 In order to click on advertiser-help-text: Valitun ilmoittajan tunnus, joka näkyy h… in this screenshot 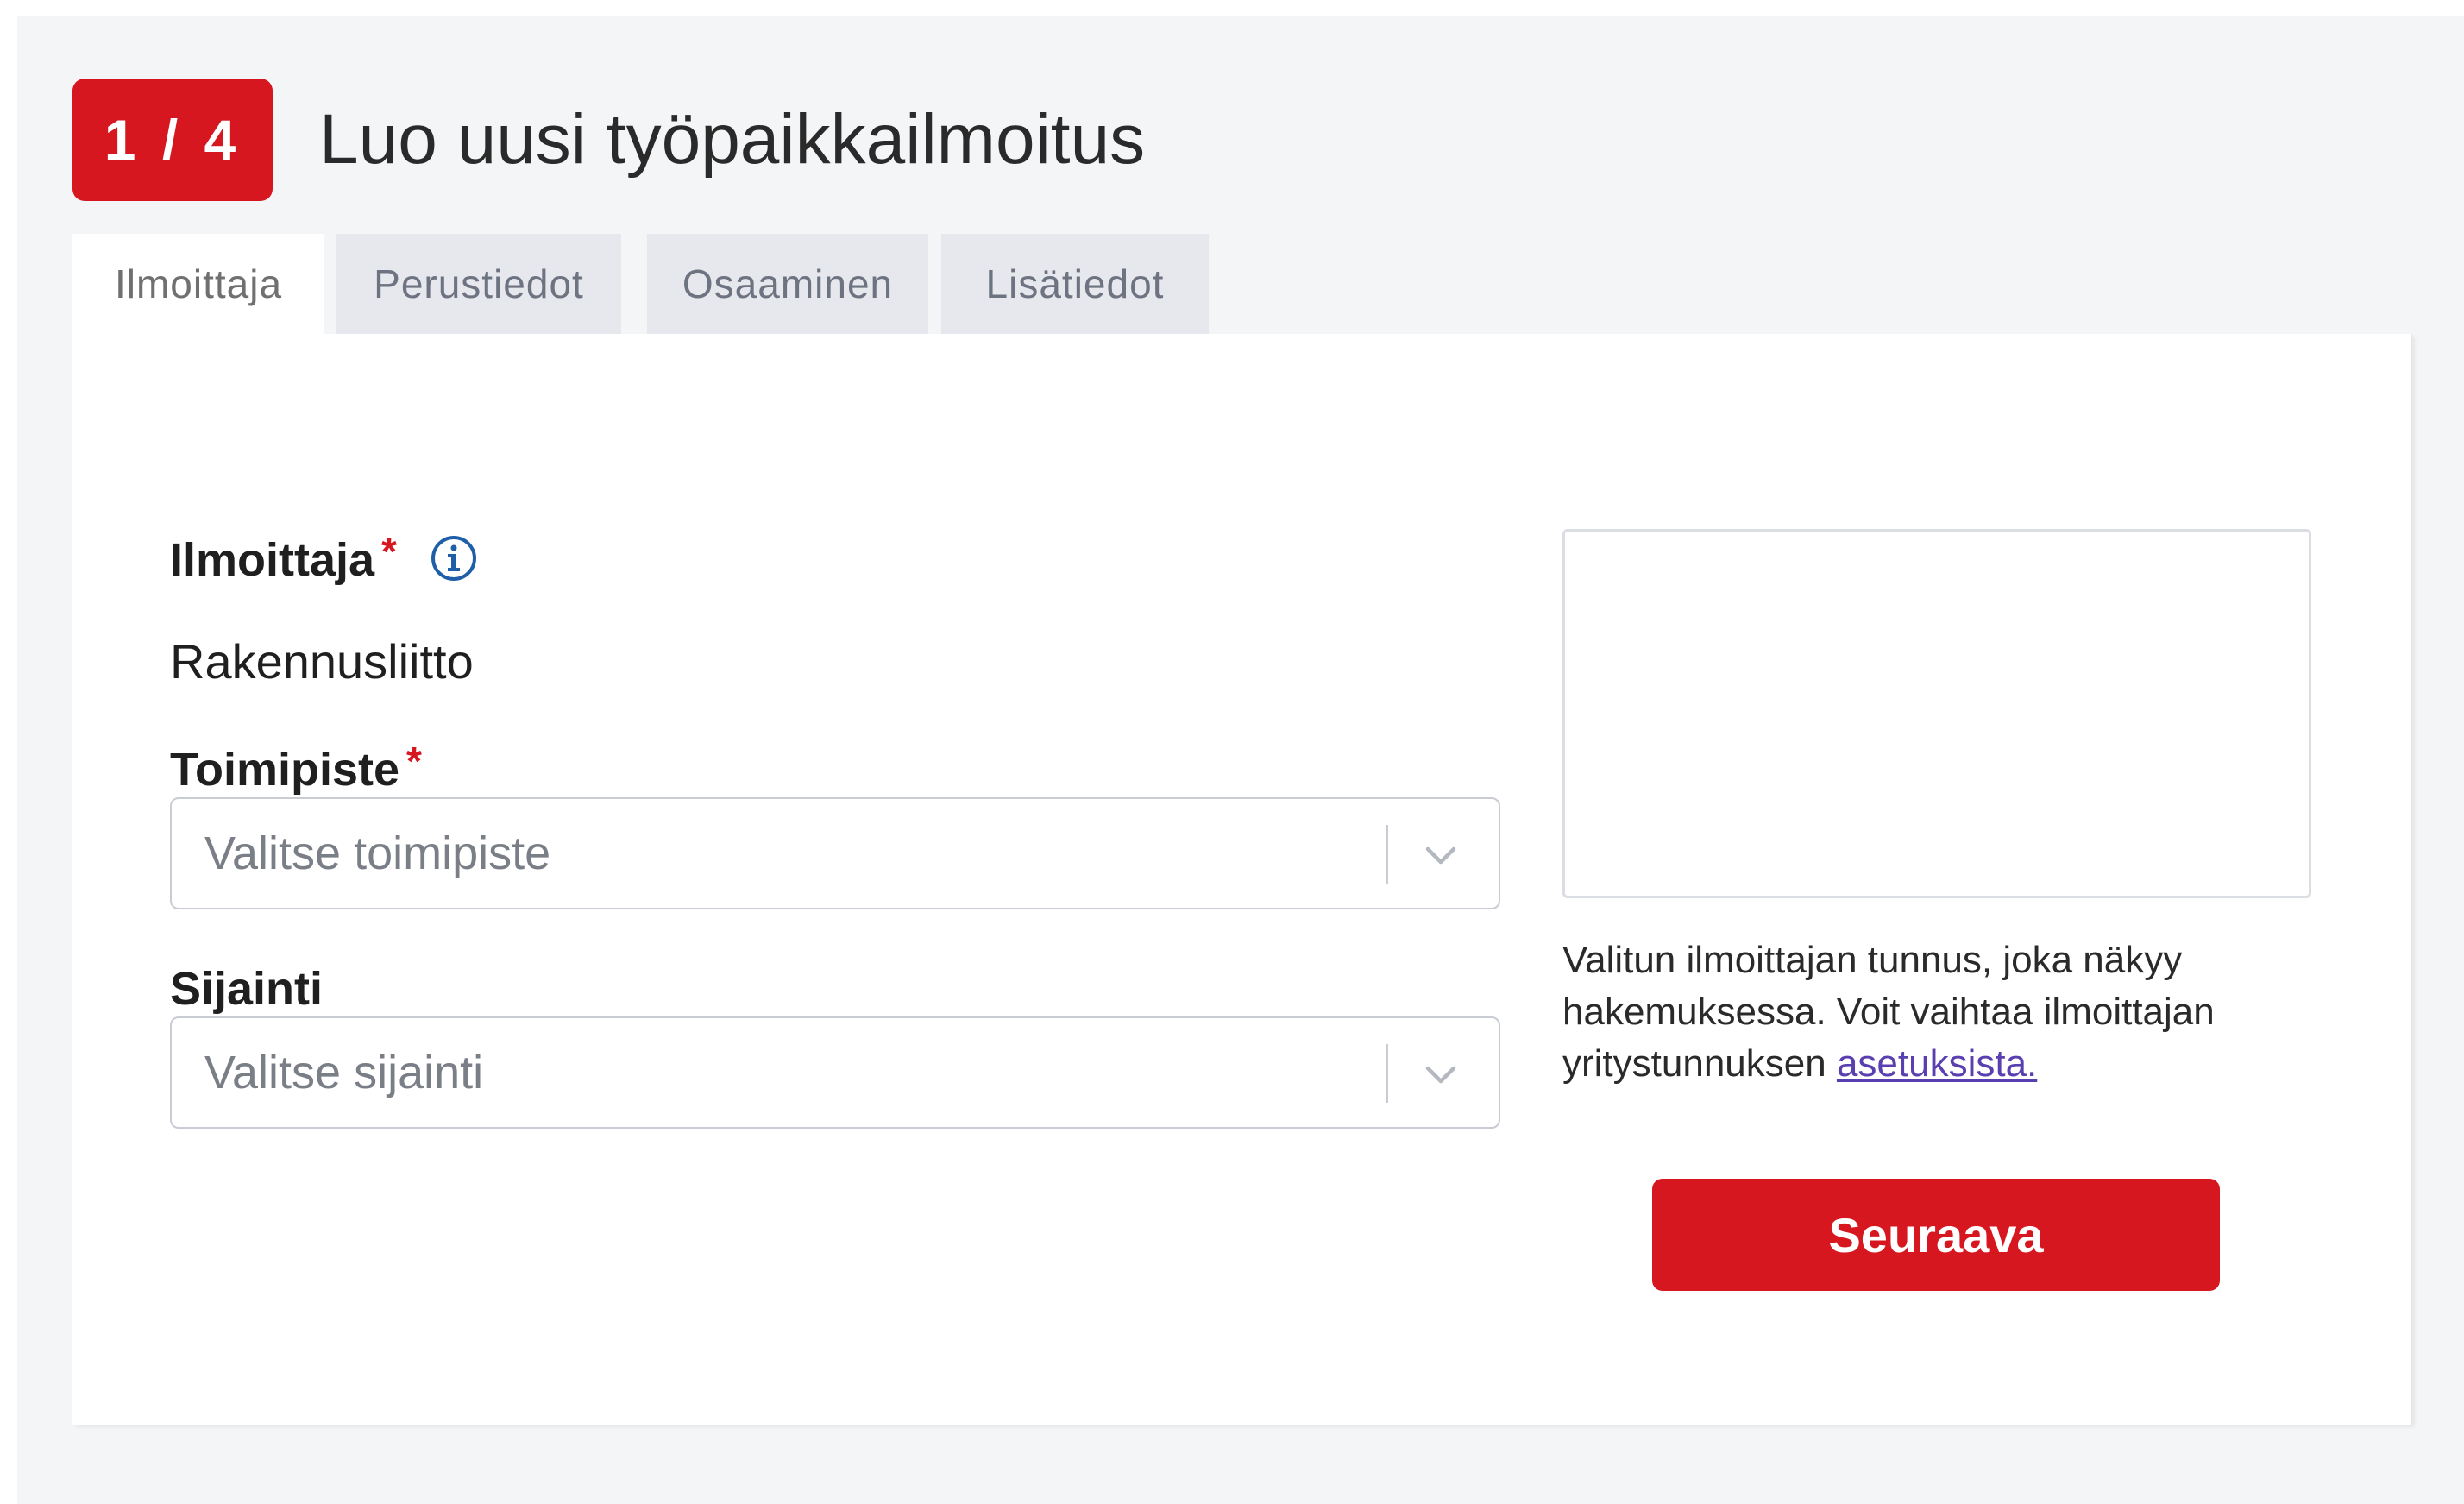, I will do `click(1951, 1012)`.